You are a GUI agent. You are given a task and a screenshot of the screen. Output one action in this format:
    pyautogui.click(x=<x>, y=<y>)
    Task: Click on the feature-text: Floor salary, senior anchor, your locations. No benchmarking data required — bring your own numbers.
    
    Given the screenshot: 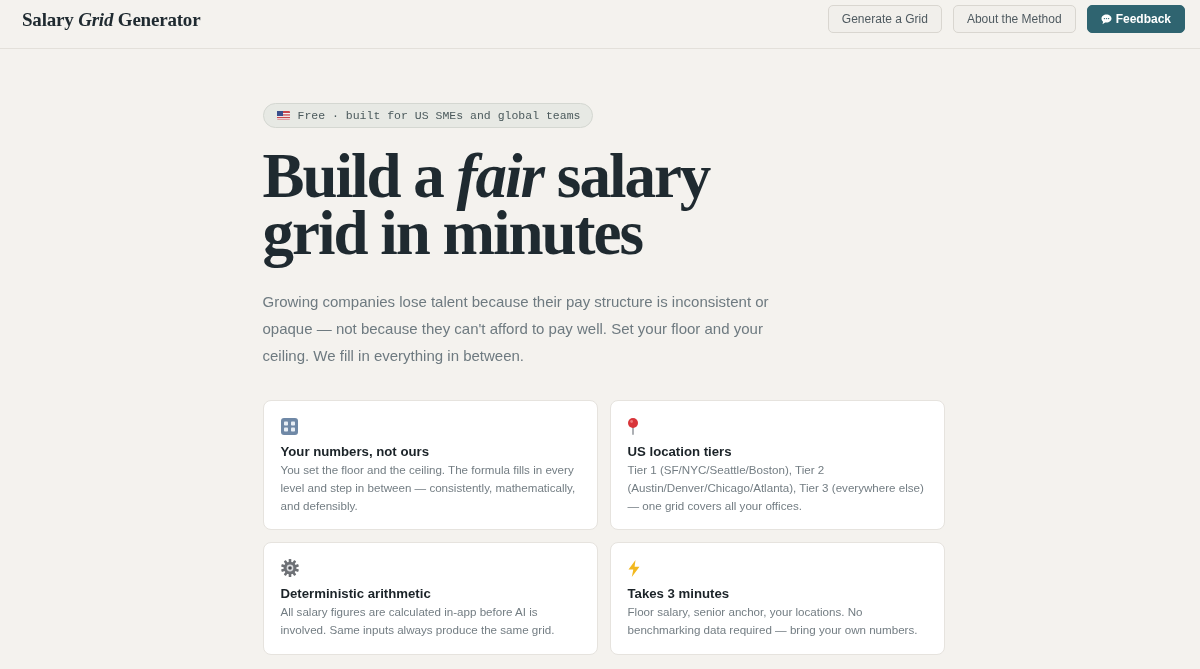 What is the action you would take?
    pyautogui.click(x=773, y=621)
    